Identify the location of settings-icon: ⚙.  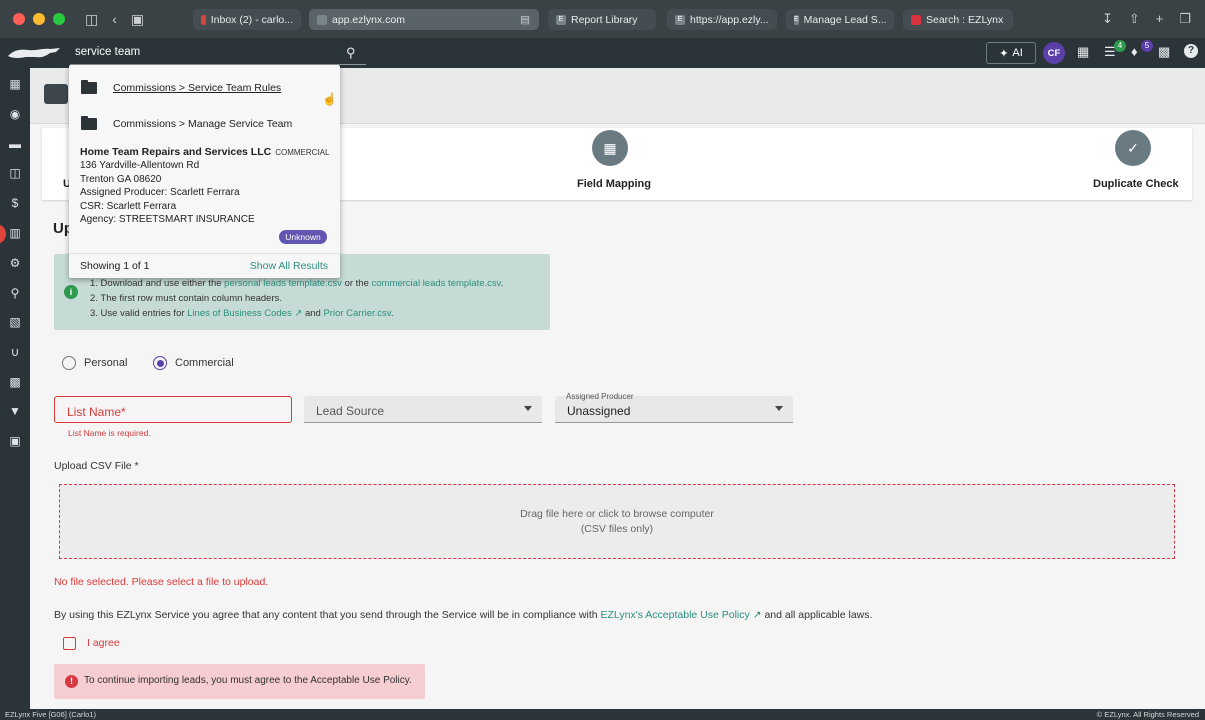
(15, 263).